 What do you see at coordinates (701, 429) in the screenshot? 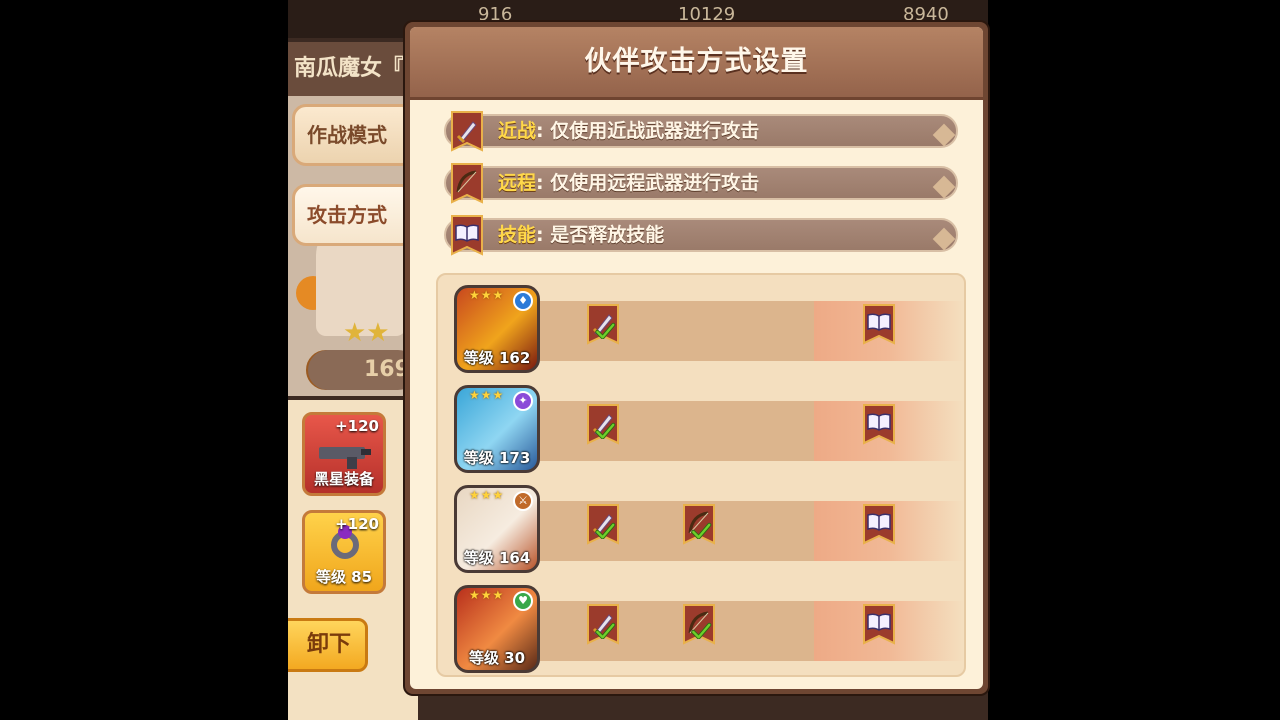
I see `partner-row: ★★★ ✦ 等级 173` at bounding box center [701, 429].